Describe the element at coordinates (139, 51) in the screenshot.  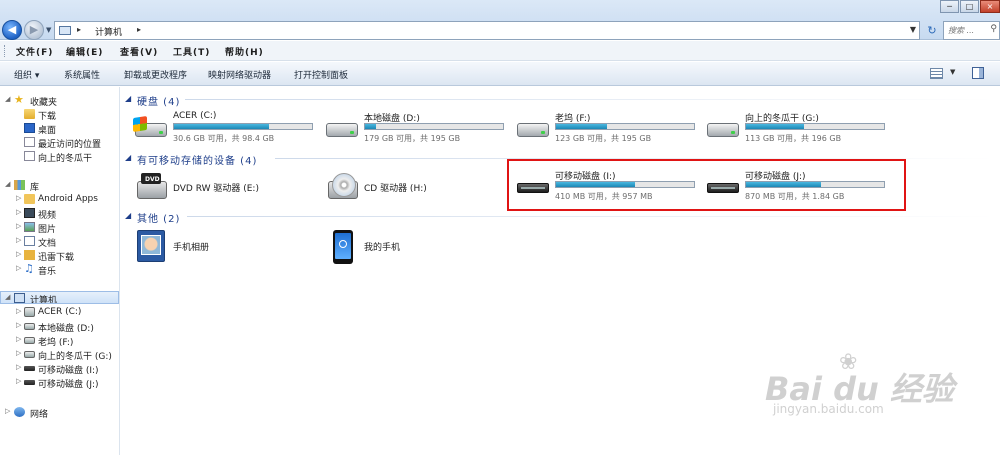
I see `menu-view: 查看(V)` at that location.